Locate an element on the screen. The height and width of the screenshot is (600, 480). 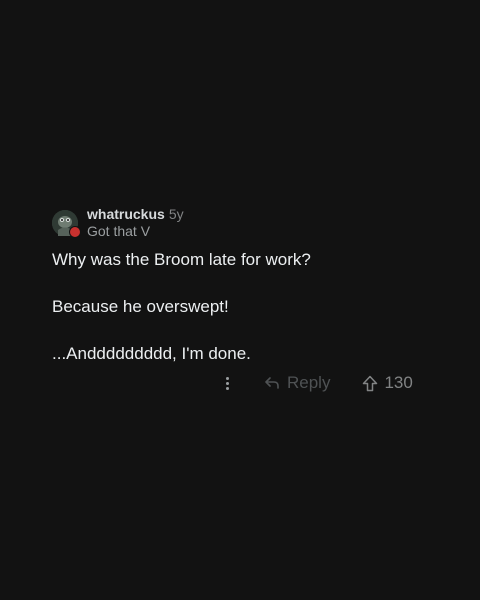
reply-button: Reply is located at coordinates (297, 383).